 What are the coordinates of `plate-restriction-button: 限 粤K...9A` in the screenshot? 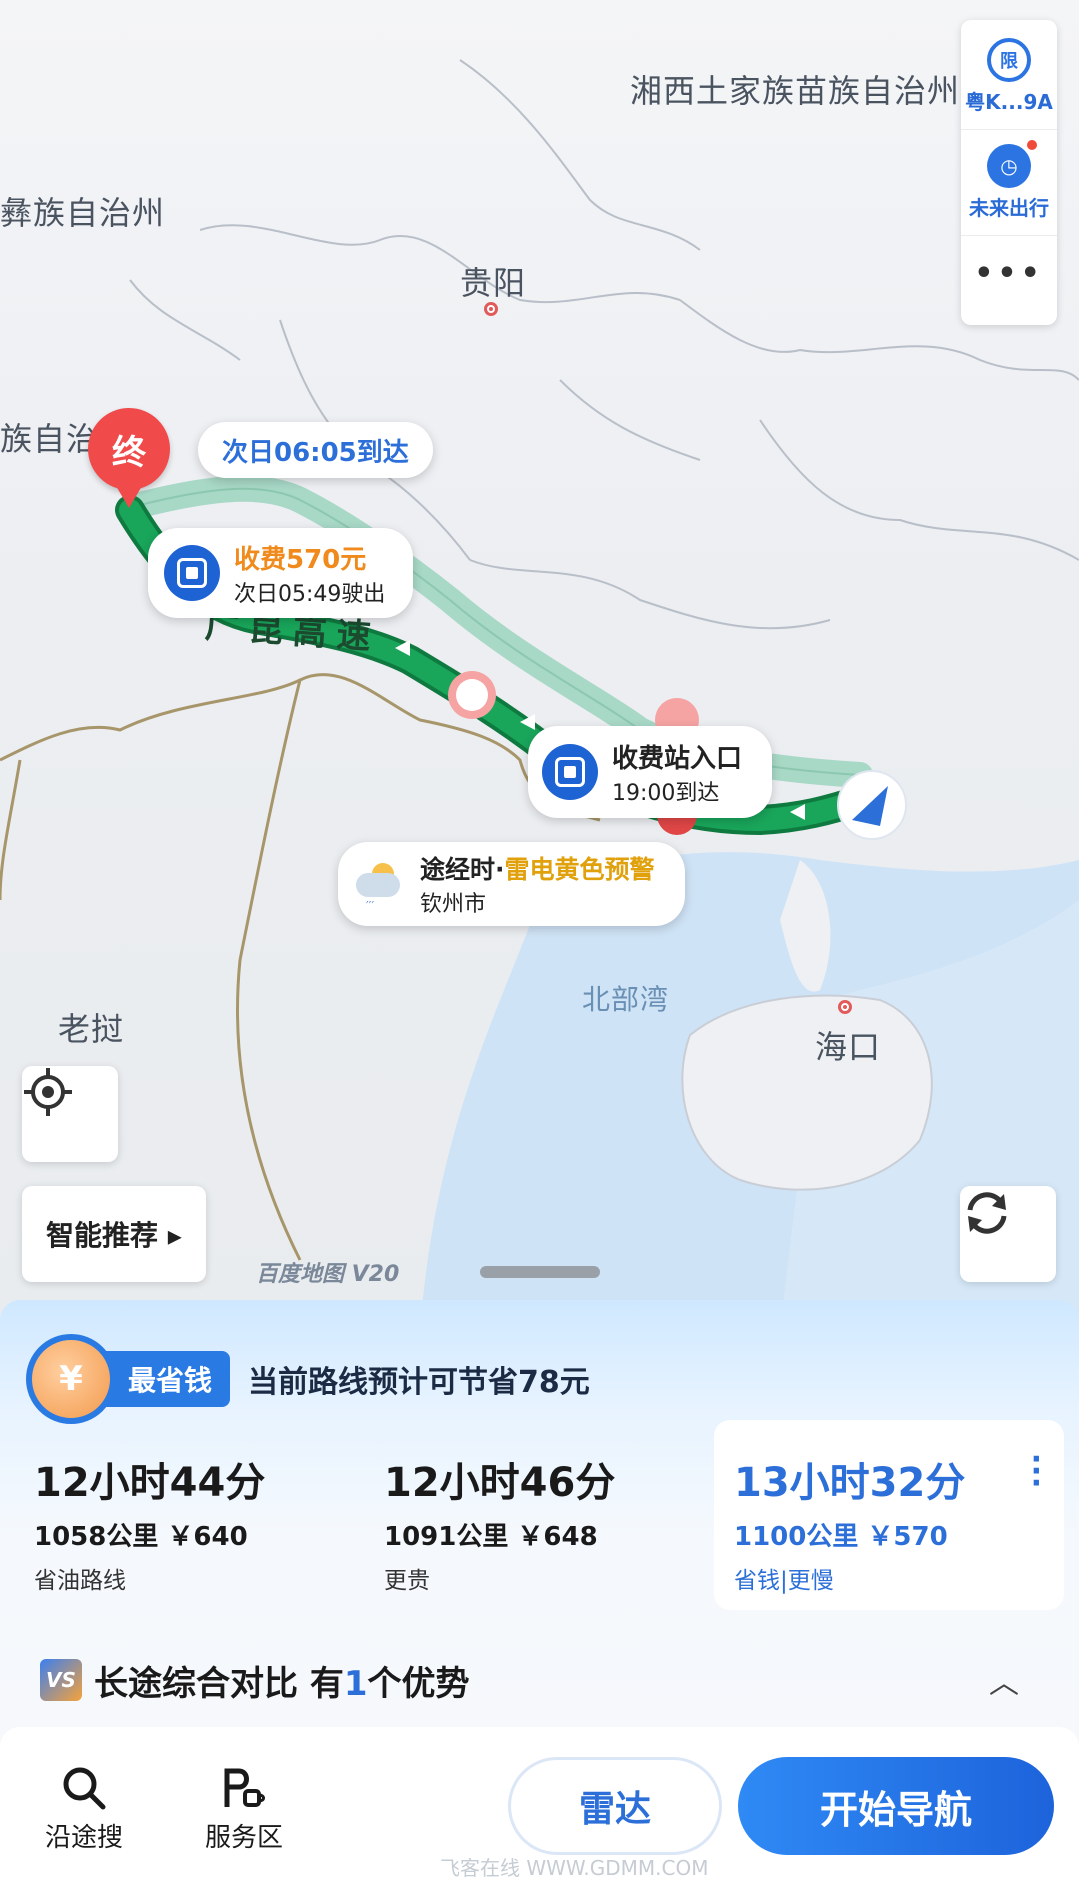 It's located at (1009, 81).